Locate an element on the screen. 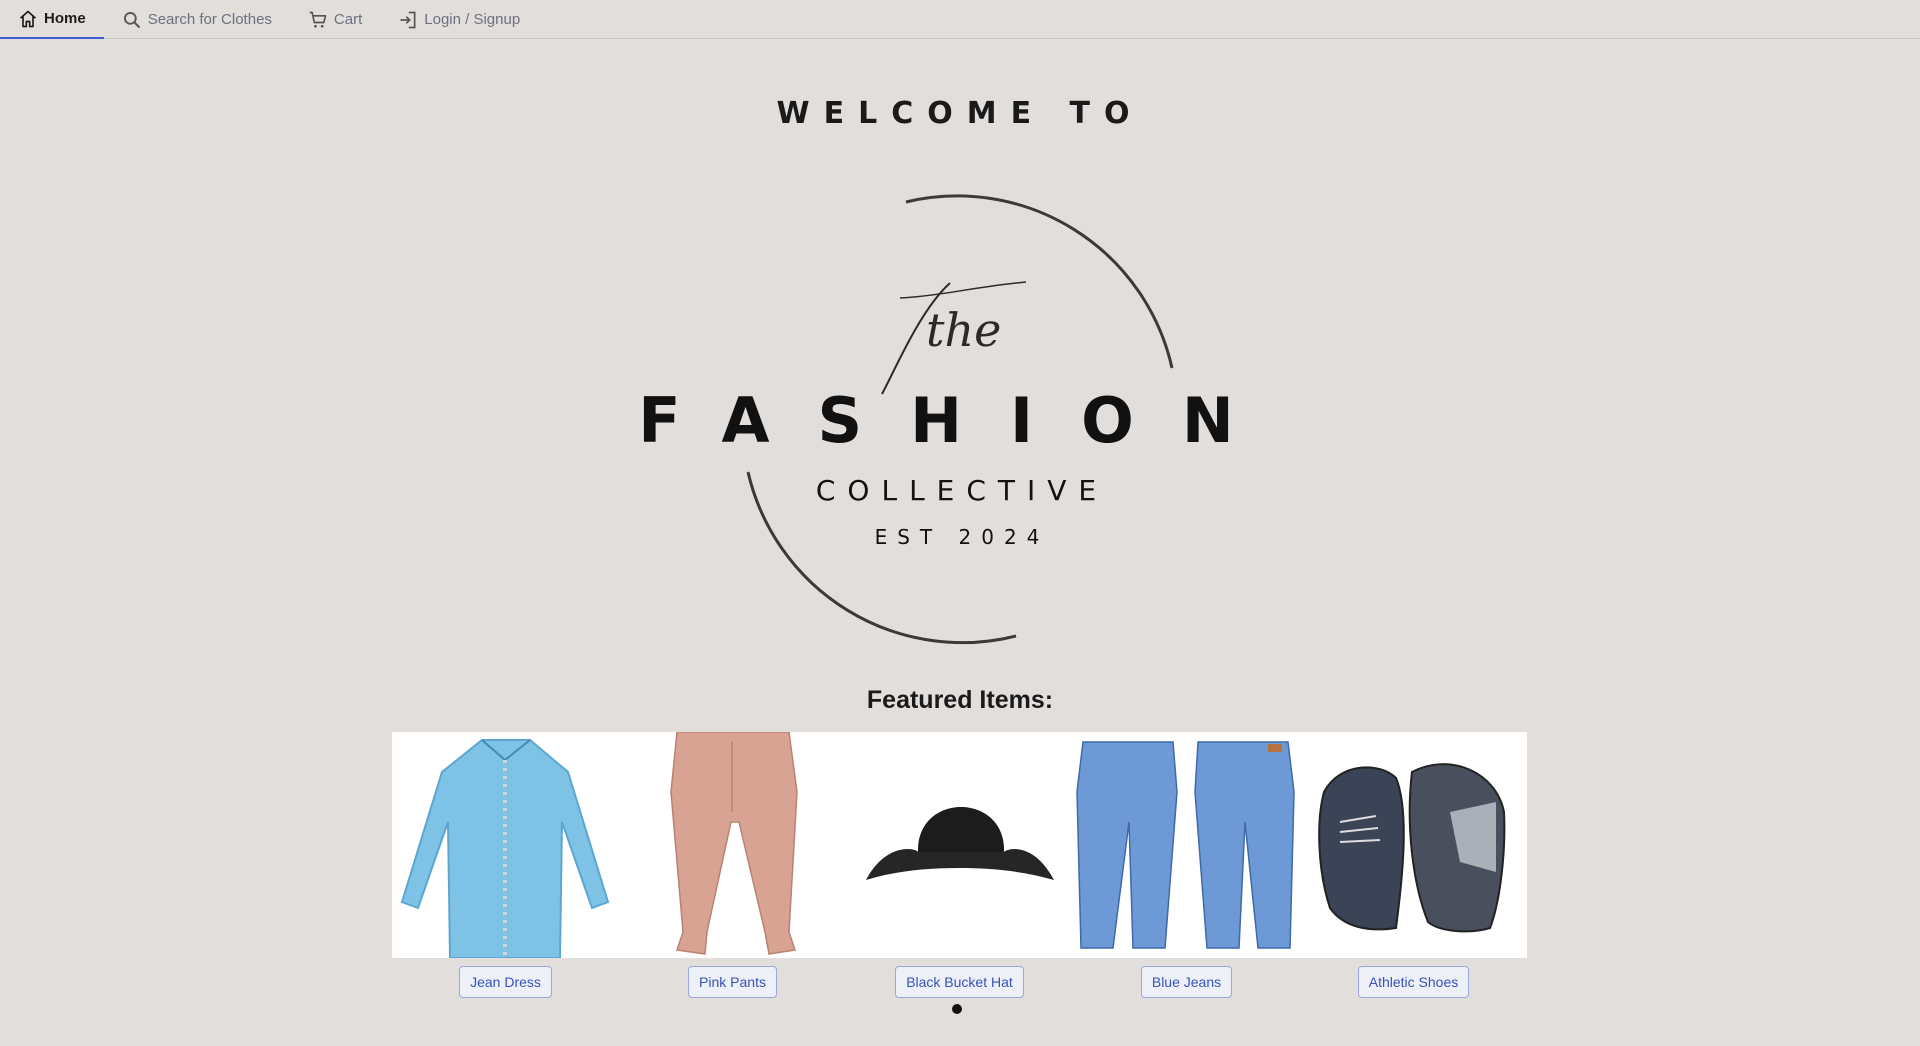  nav-cart-label: Cart is located at coordinates (348, 19).